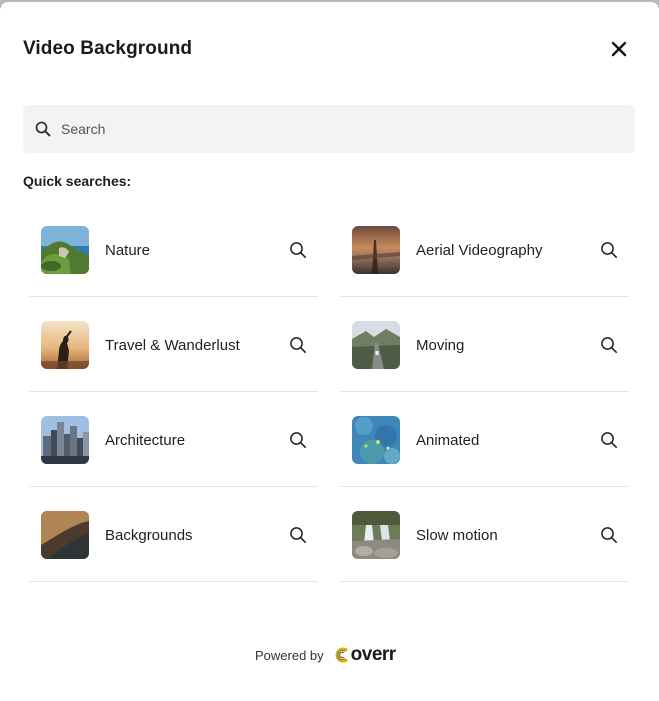 This screenshot has width=659, height=701. I want to click on animated-thumbnail, so click(376, 440).